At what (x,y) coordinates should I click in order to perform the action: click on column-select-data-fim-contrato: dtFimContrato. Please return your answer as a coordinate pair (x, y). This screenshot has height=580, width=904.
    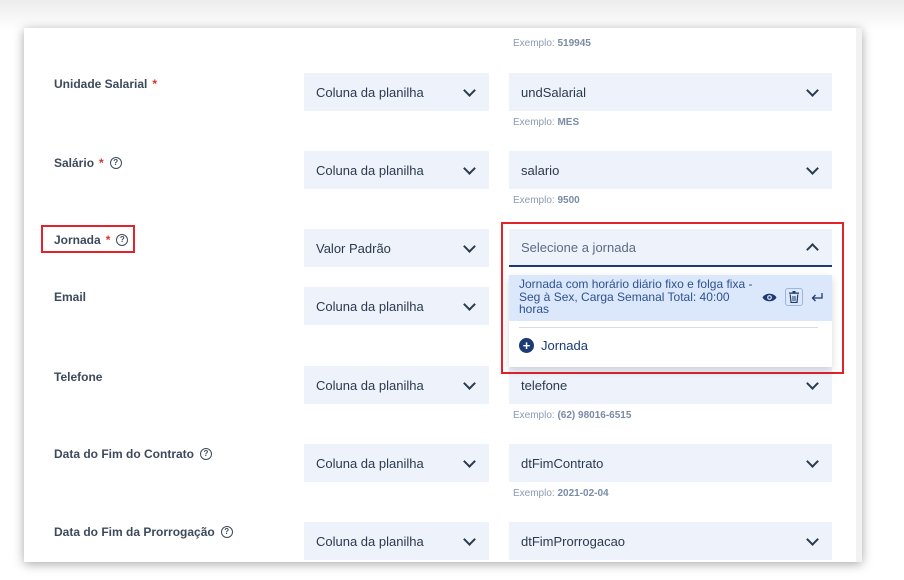
    Looking at the image, I should click on (670, 463).